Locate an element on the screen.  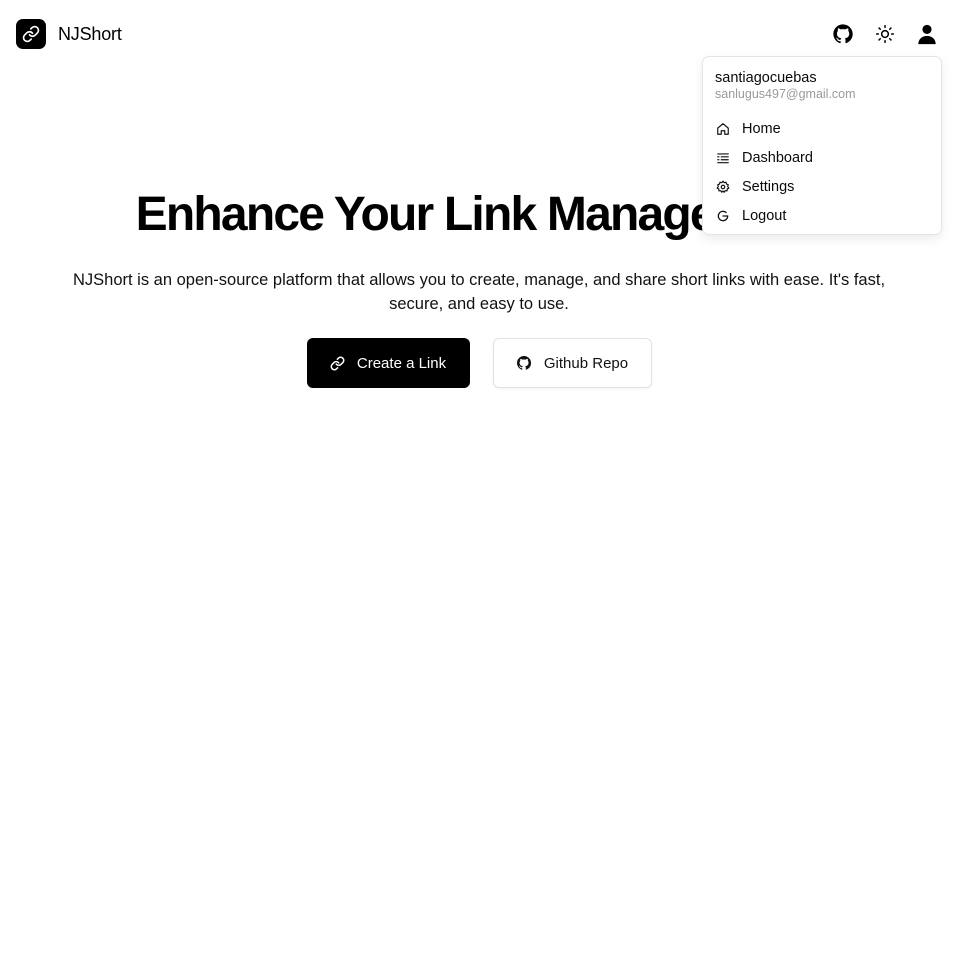
github-button is located at coordinates (843, 34).